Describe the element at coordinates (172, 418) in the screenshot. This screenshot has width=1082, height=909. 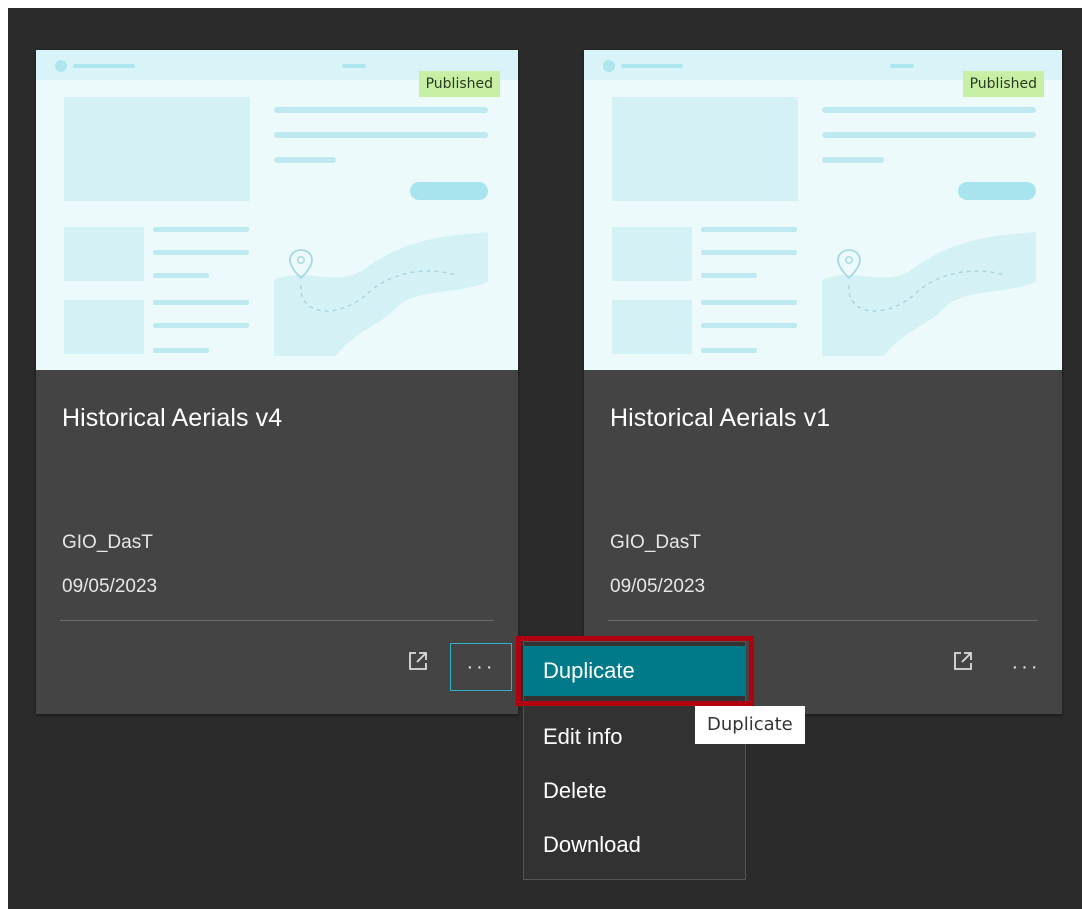
I see `card-title: Historical Aerials v4` at that location.